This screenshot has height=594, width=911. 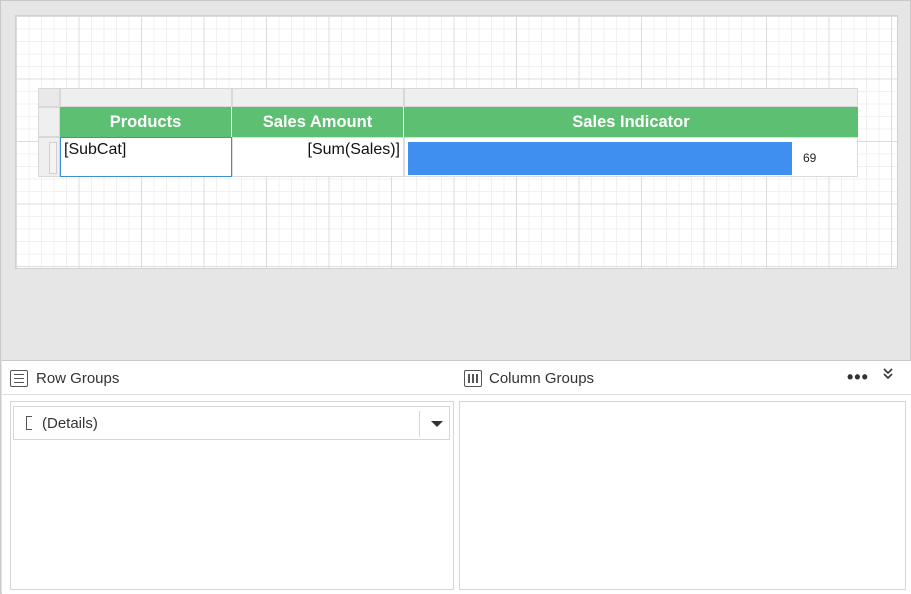 I want to click on row-group-details: (Details), so click(x=231, y=423).